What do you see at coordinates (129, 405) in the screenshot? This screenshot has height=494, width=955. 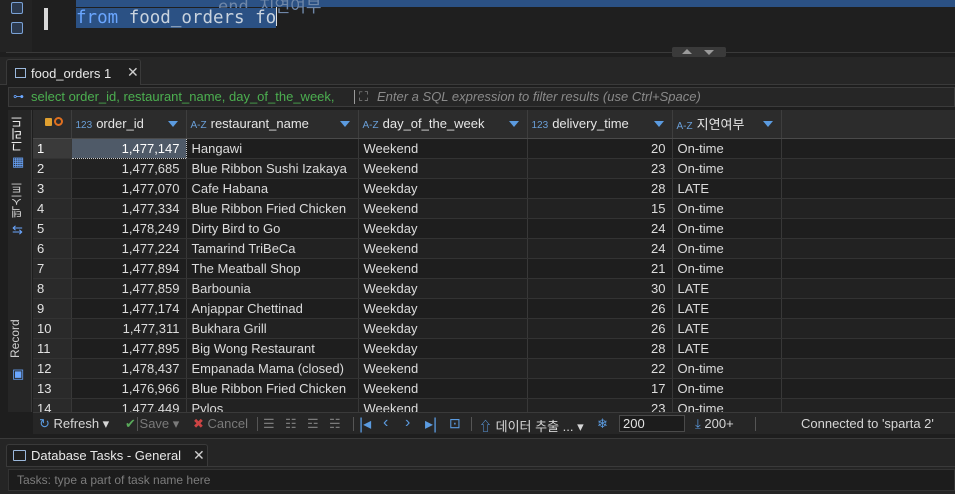 I see `order-id-cell: 1,477,449` at bounding box center [129, 405].